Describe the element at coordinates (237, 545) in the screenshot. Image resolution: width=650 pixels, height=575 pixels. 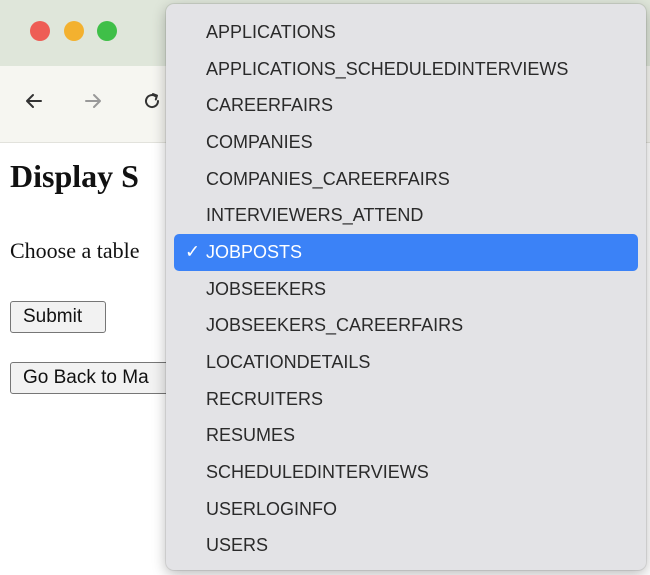
I see `dropdown-option-label: USERS` at that location.